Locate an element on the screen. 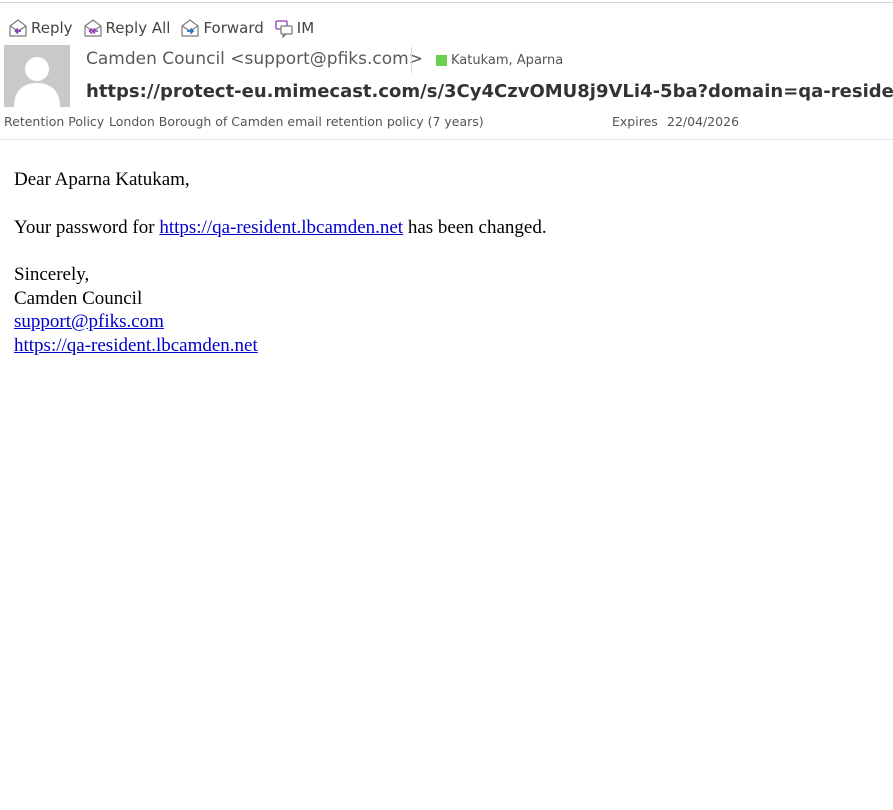 This screenshot has height=810, width=893. sender-name: Camden Council is located at coordinates (155, 59).